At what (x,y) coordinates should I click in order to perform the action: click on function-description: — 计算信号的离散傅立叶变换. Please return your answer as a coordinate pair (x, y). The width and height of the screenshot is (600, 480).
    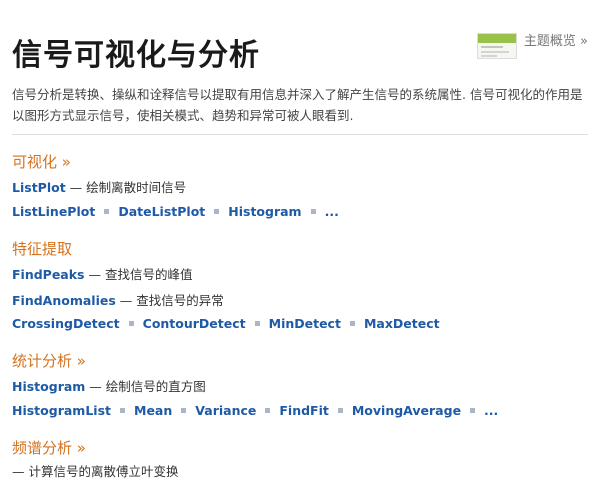
    Looking at the image, I should click on (95, 471).